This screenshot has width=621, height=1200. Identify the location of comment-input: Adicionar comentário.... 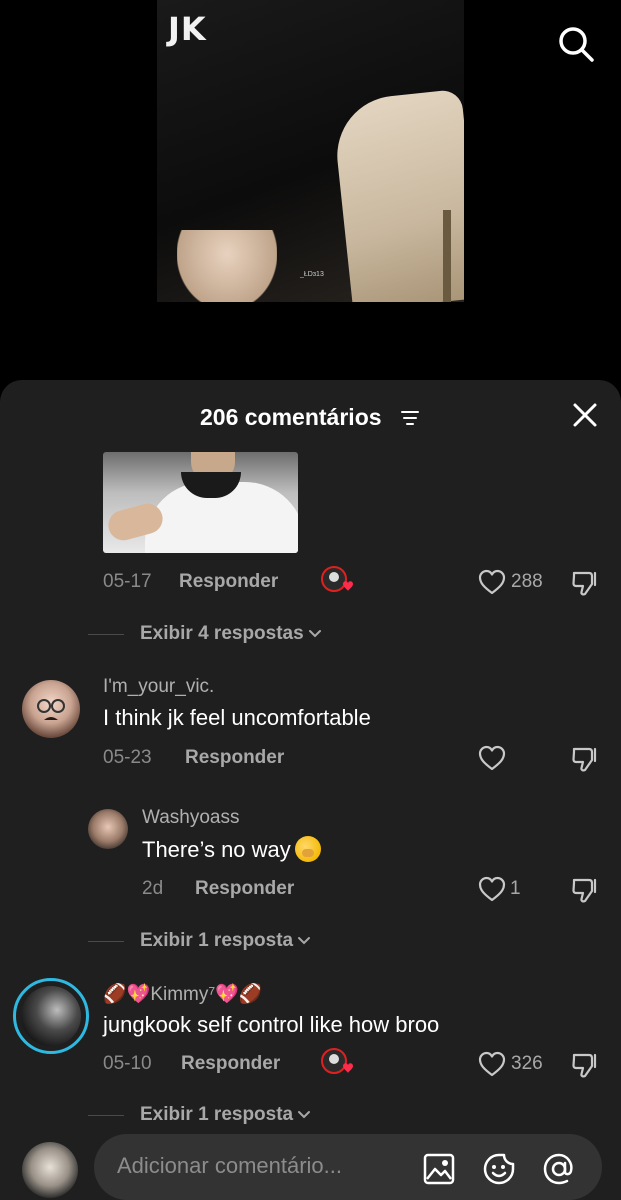
(348, 1167).